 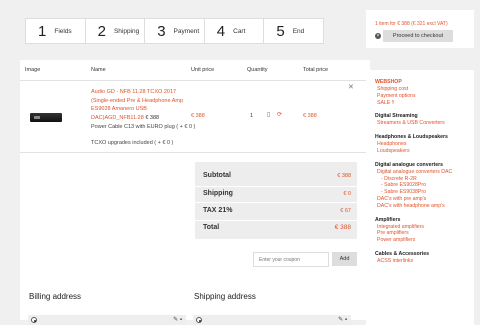 I want to click on step-number: 2, so click(x=101, y=31).